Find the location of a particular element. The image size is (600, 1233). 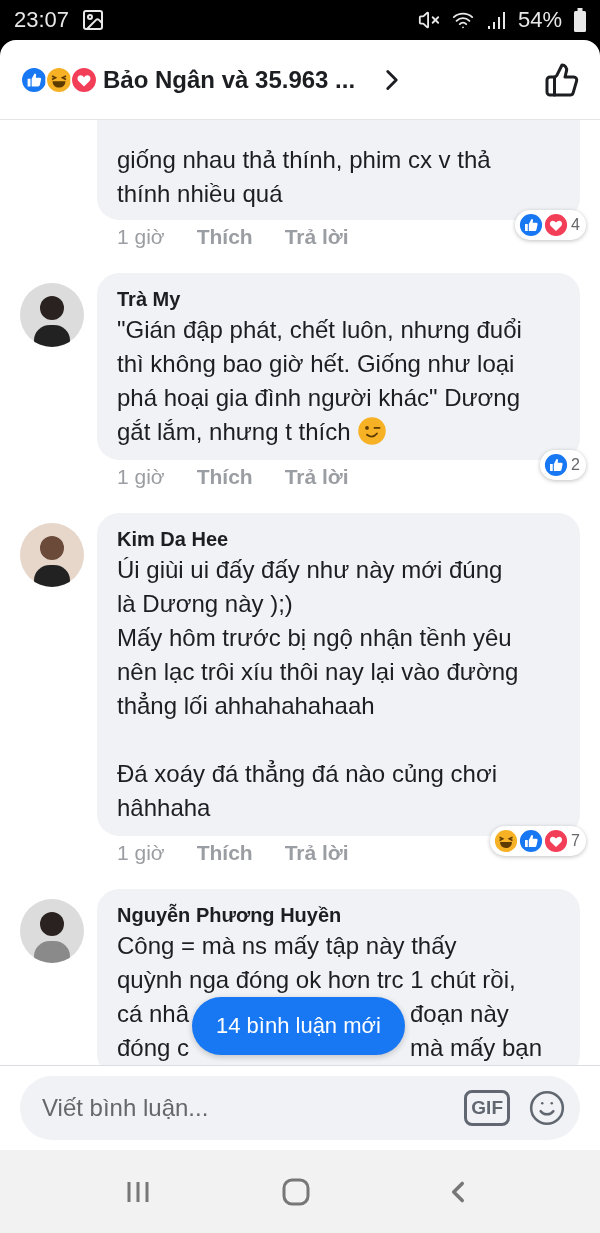

comment-text: đóng c is located at coordinates (153, 1048).